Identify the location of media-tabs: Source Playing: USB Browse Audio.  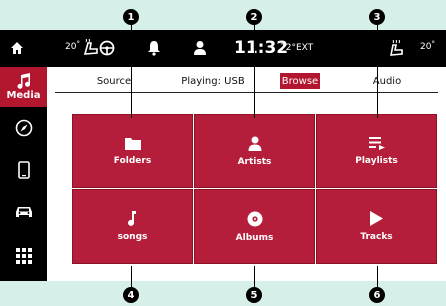
(246, 80).